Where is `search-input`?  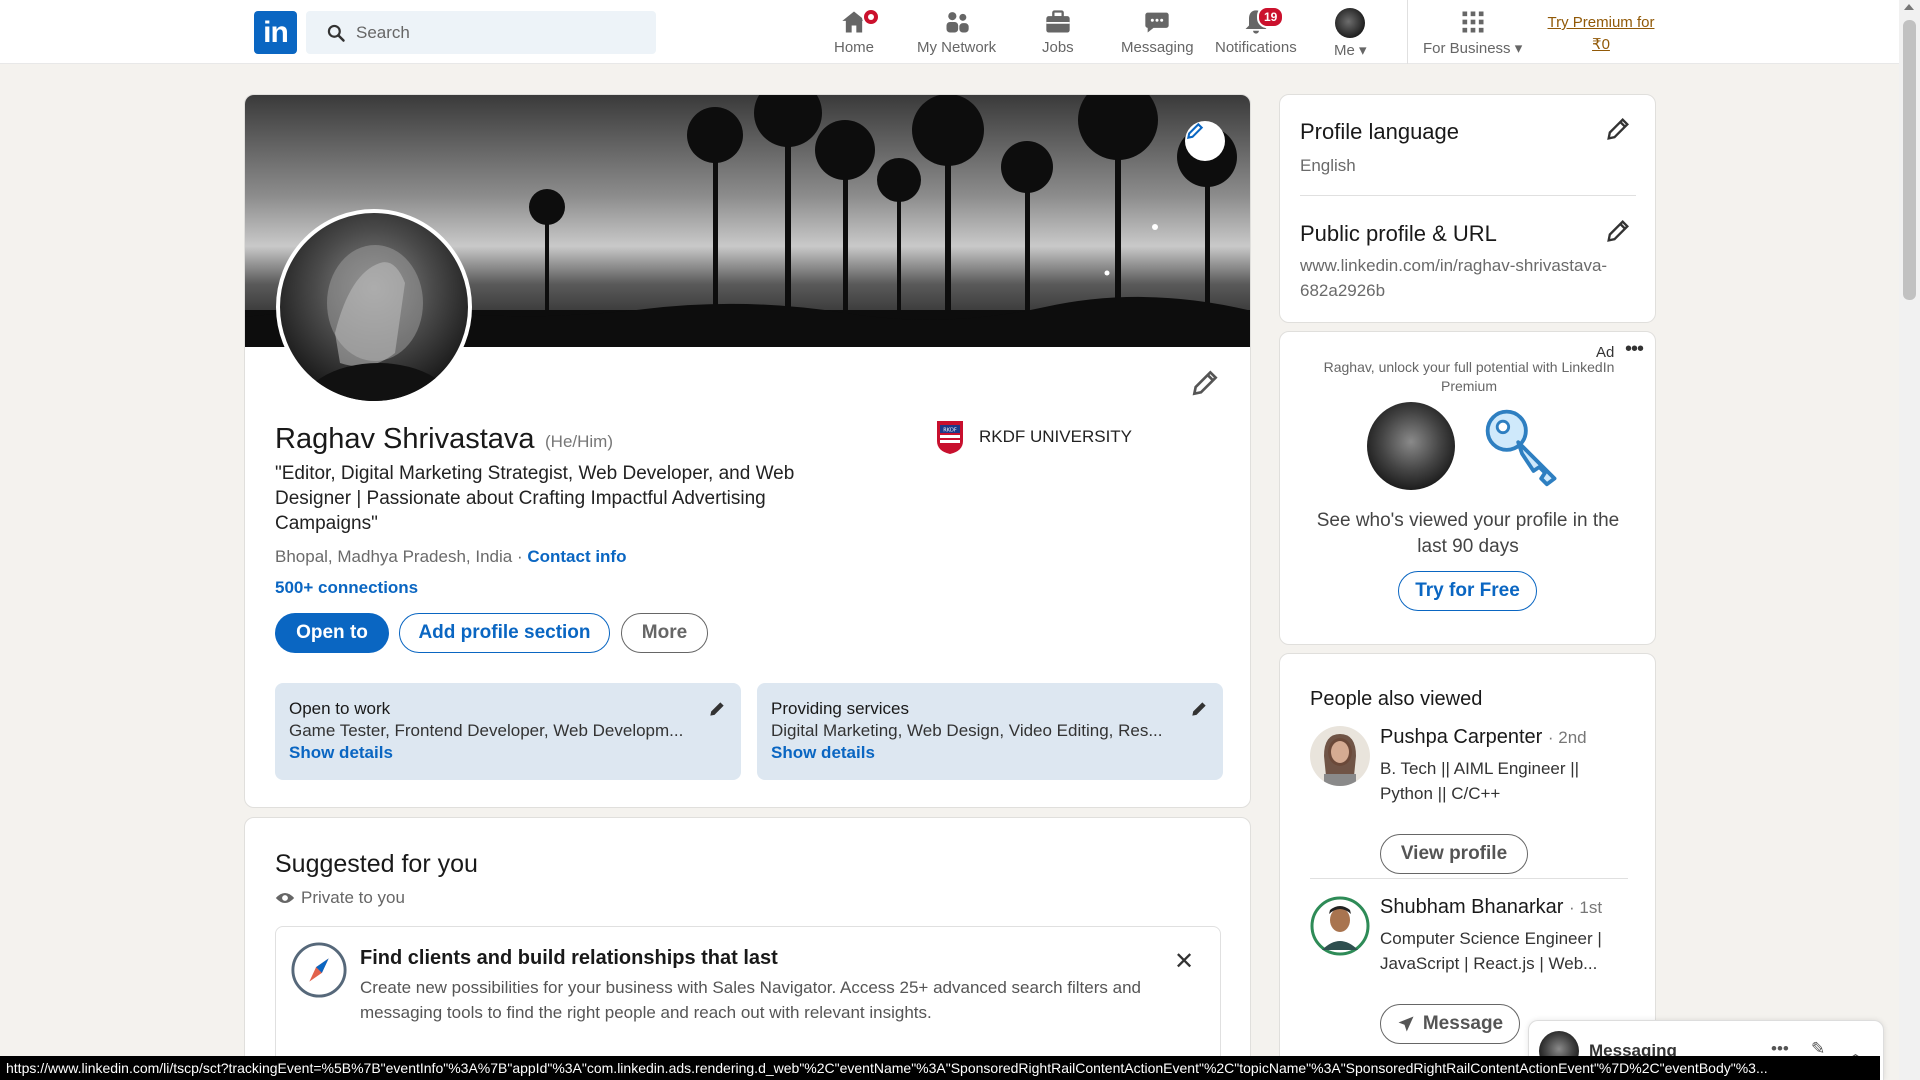
search-input is located at coordinates (501, 32).